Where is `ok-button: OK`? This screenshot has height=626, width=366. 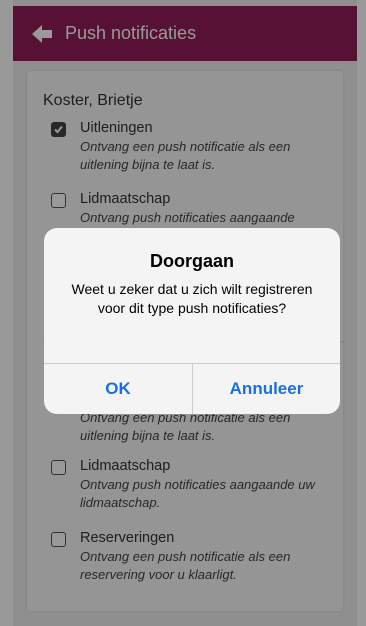
ok-button: OK is located at coordinates (118, 389).